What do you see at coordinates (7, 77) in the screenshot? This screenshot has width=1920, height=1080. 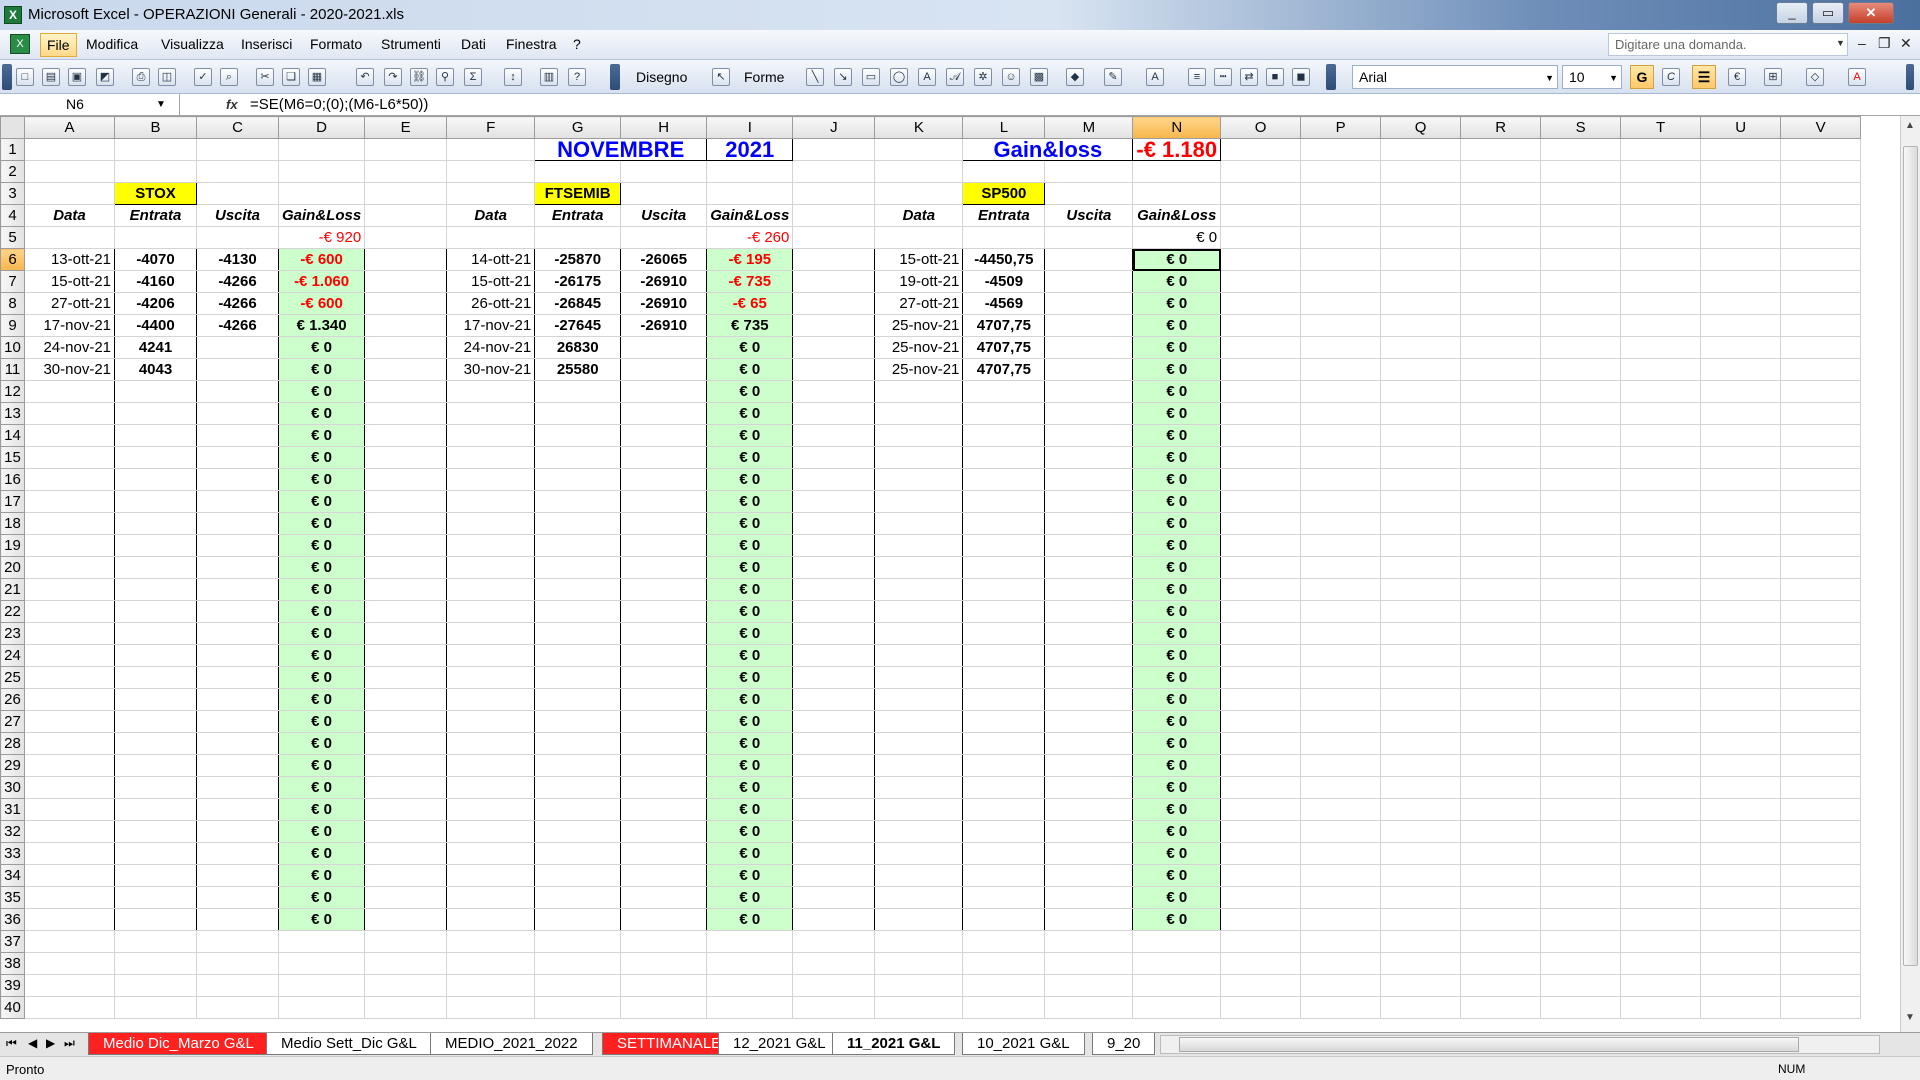 I see `toolbar-grip-icon` at bounding box center [7, 77].